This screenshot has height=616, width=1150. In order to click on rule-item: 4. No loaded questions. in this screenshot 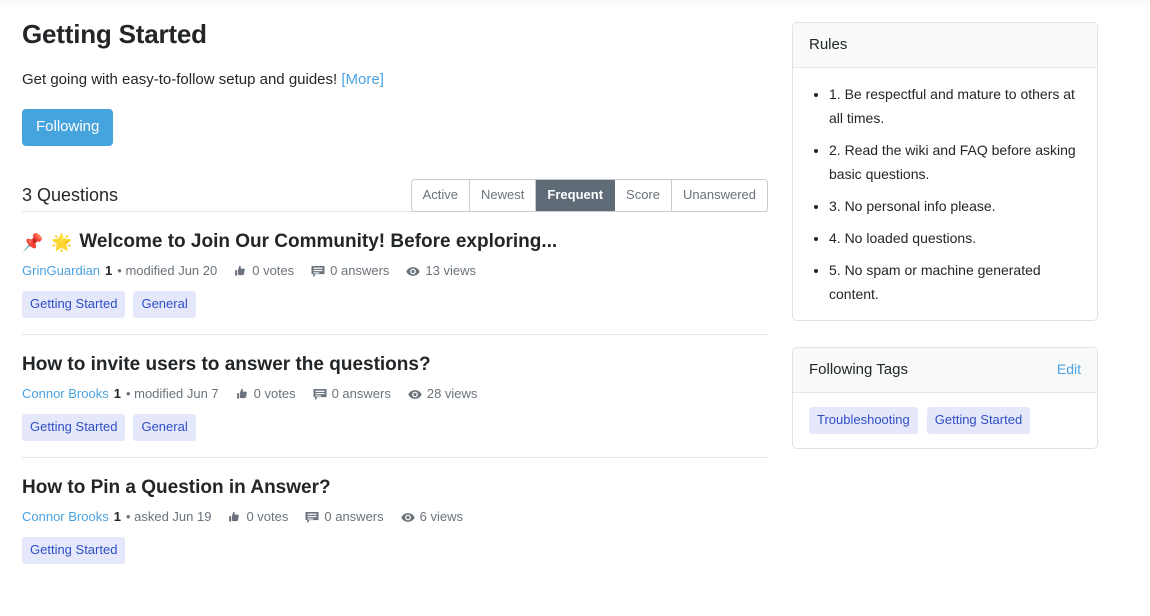, I will do `click(955, 238)`.